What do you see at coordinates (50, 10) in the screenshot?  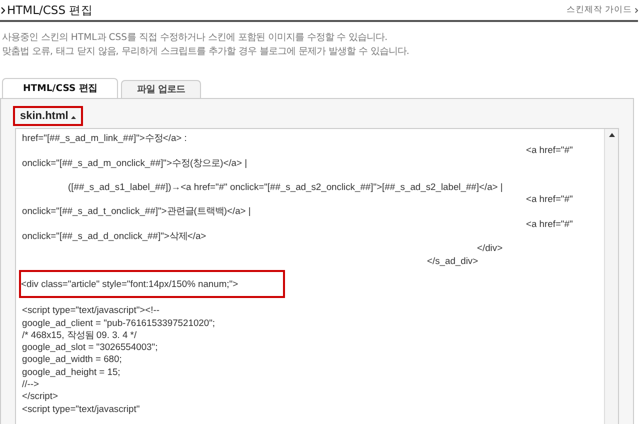 I see `page-title: HTML/CSS 편집` at bounding box center [50, 10].